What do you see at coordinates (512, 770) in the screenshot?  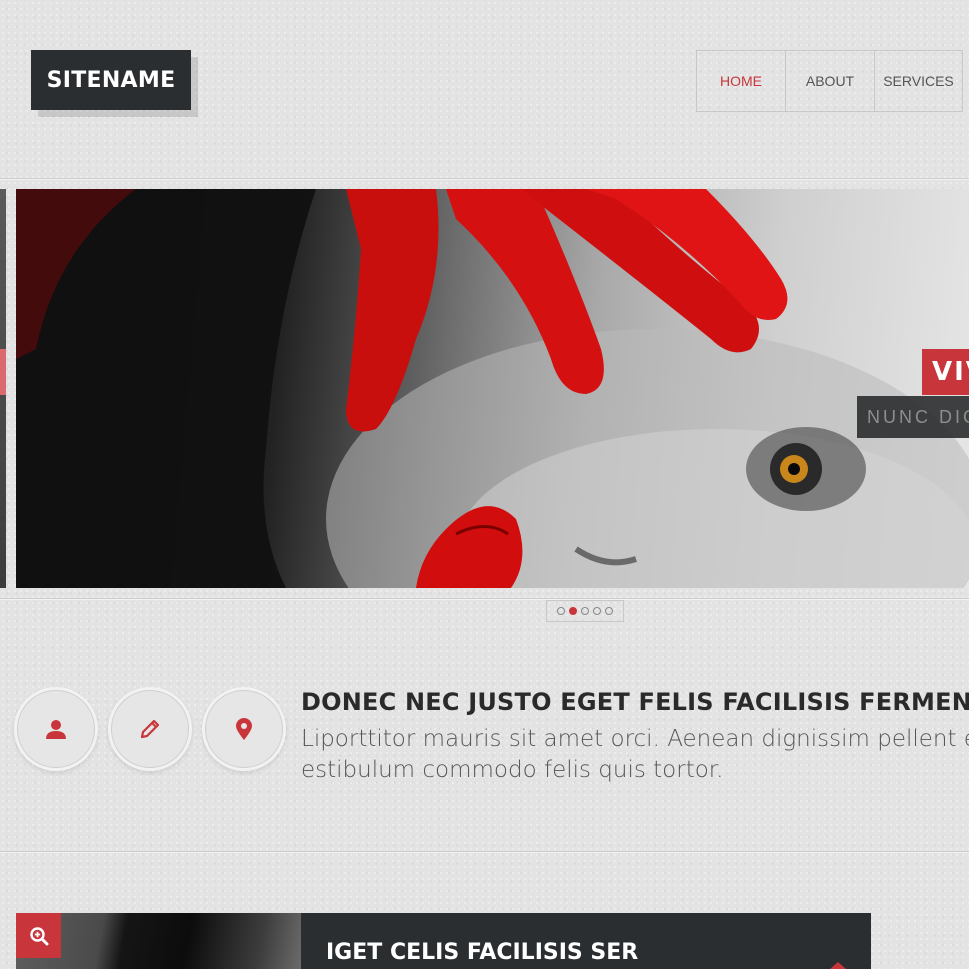 I see `feature-body-line-2: estibulum commodo felis quis tortor.` at bounding box center [512, 770].